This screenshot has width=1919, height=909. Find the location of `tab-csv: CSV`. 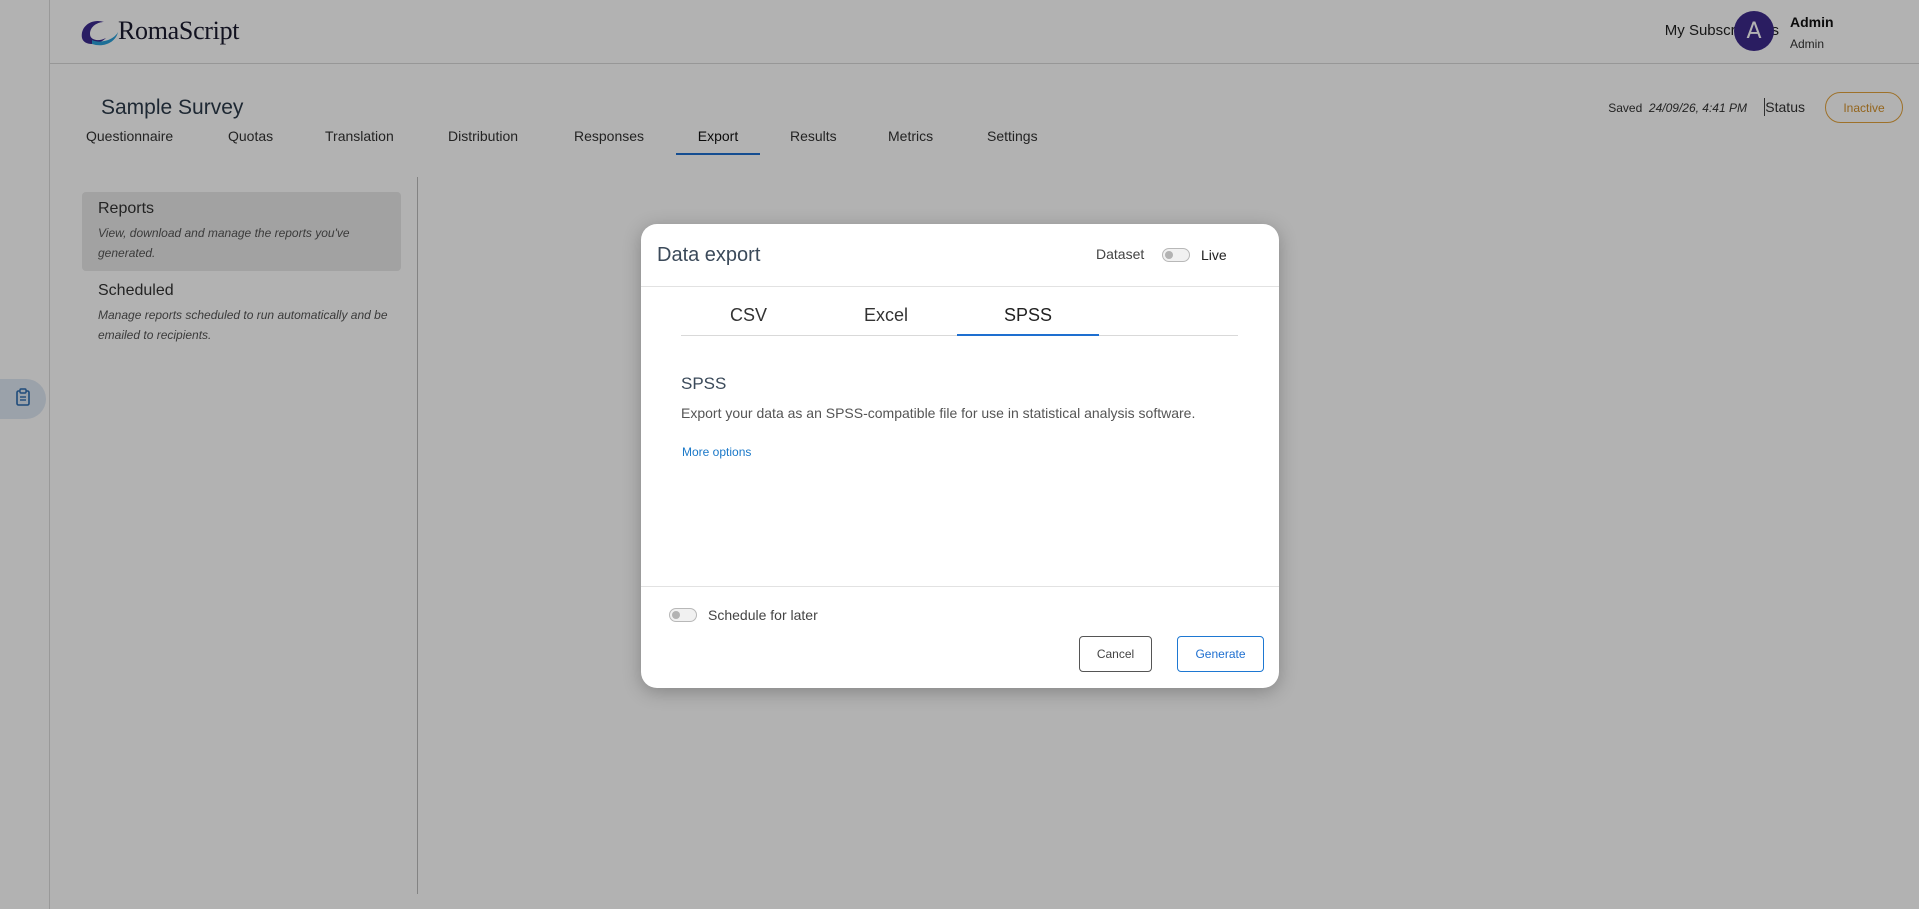

tab-csv: CSV is located at coordinates (748, 320).